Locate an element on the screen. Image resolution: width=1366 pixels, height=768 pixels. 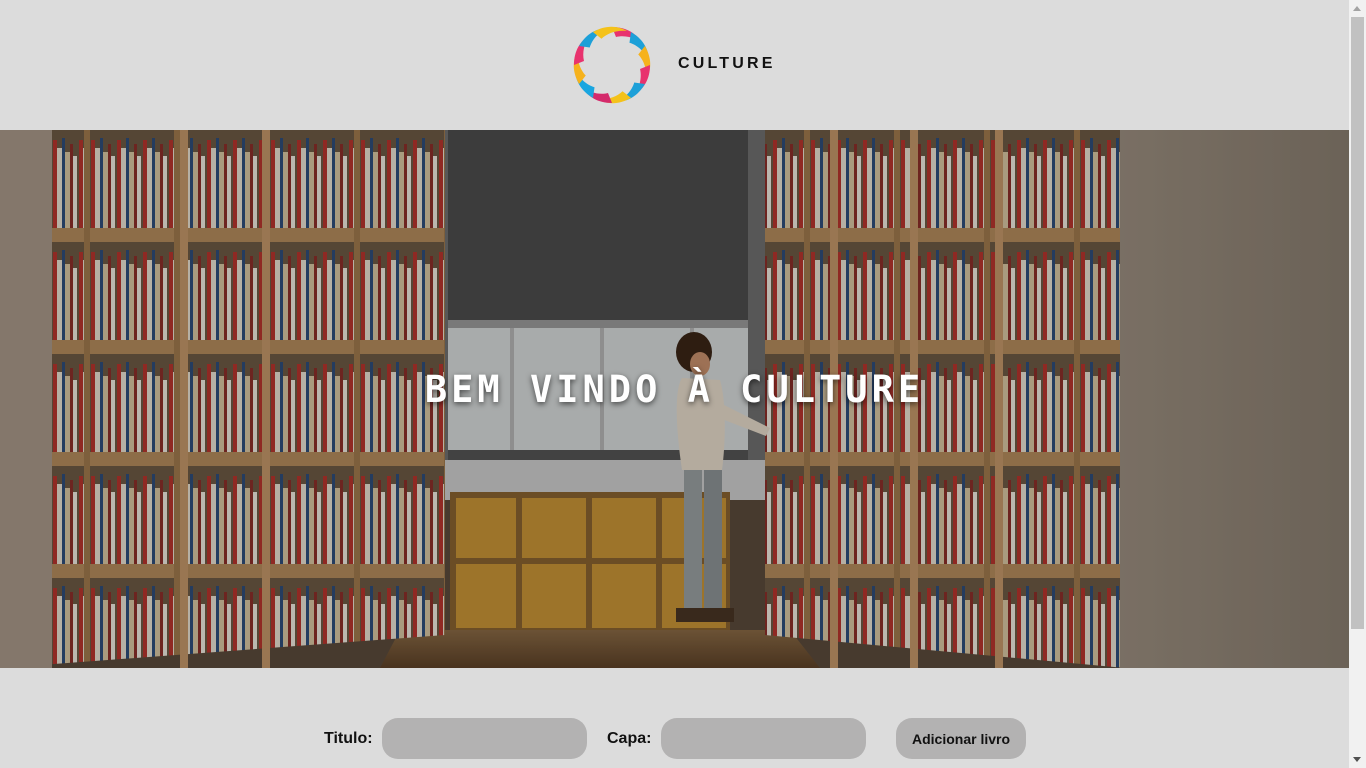
titulo-label: Titulo: is located at coordinates (348, 738).